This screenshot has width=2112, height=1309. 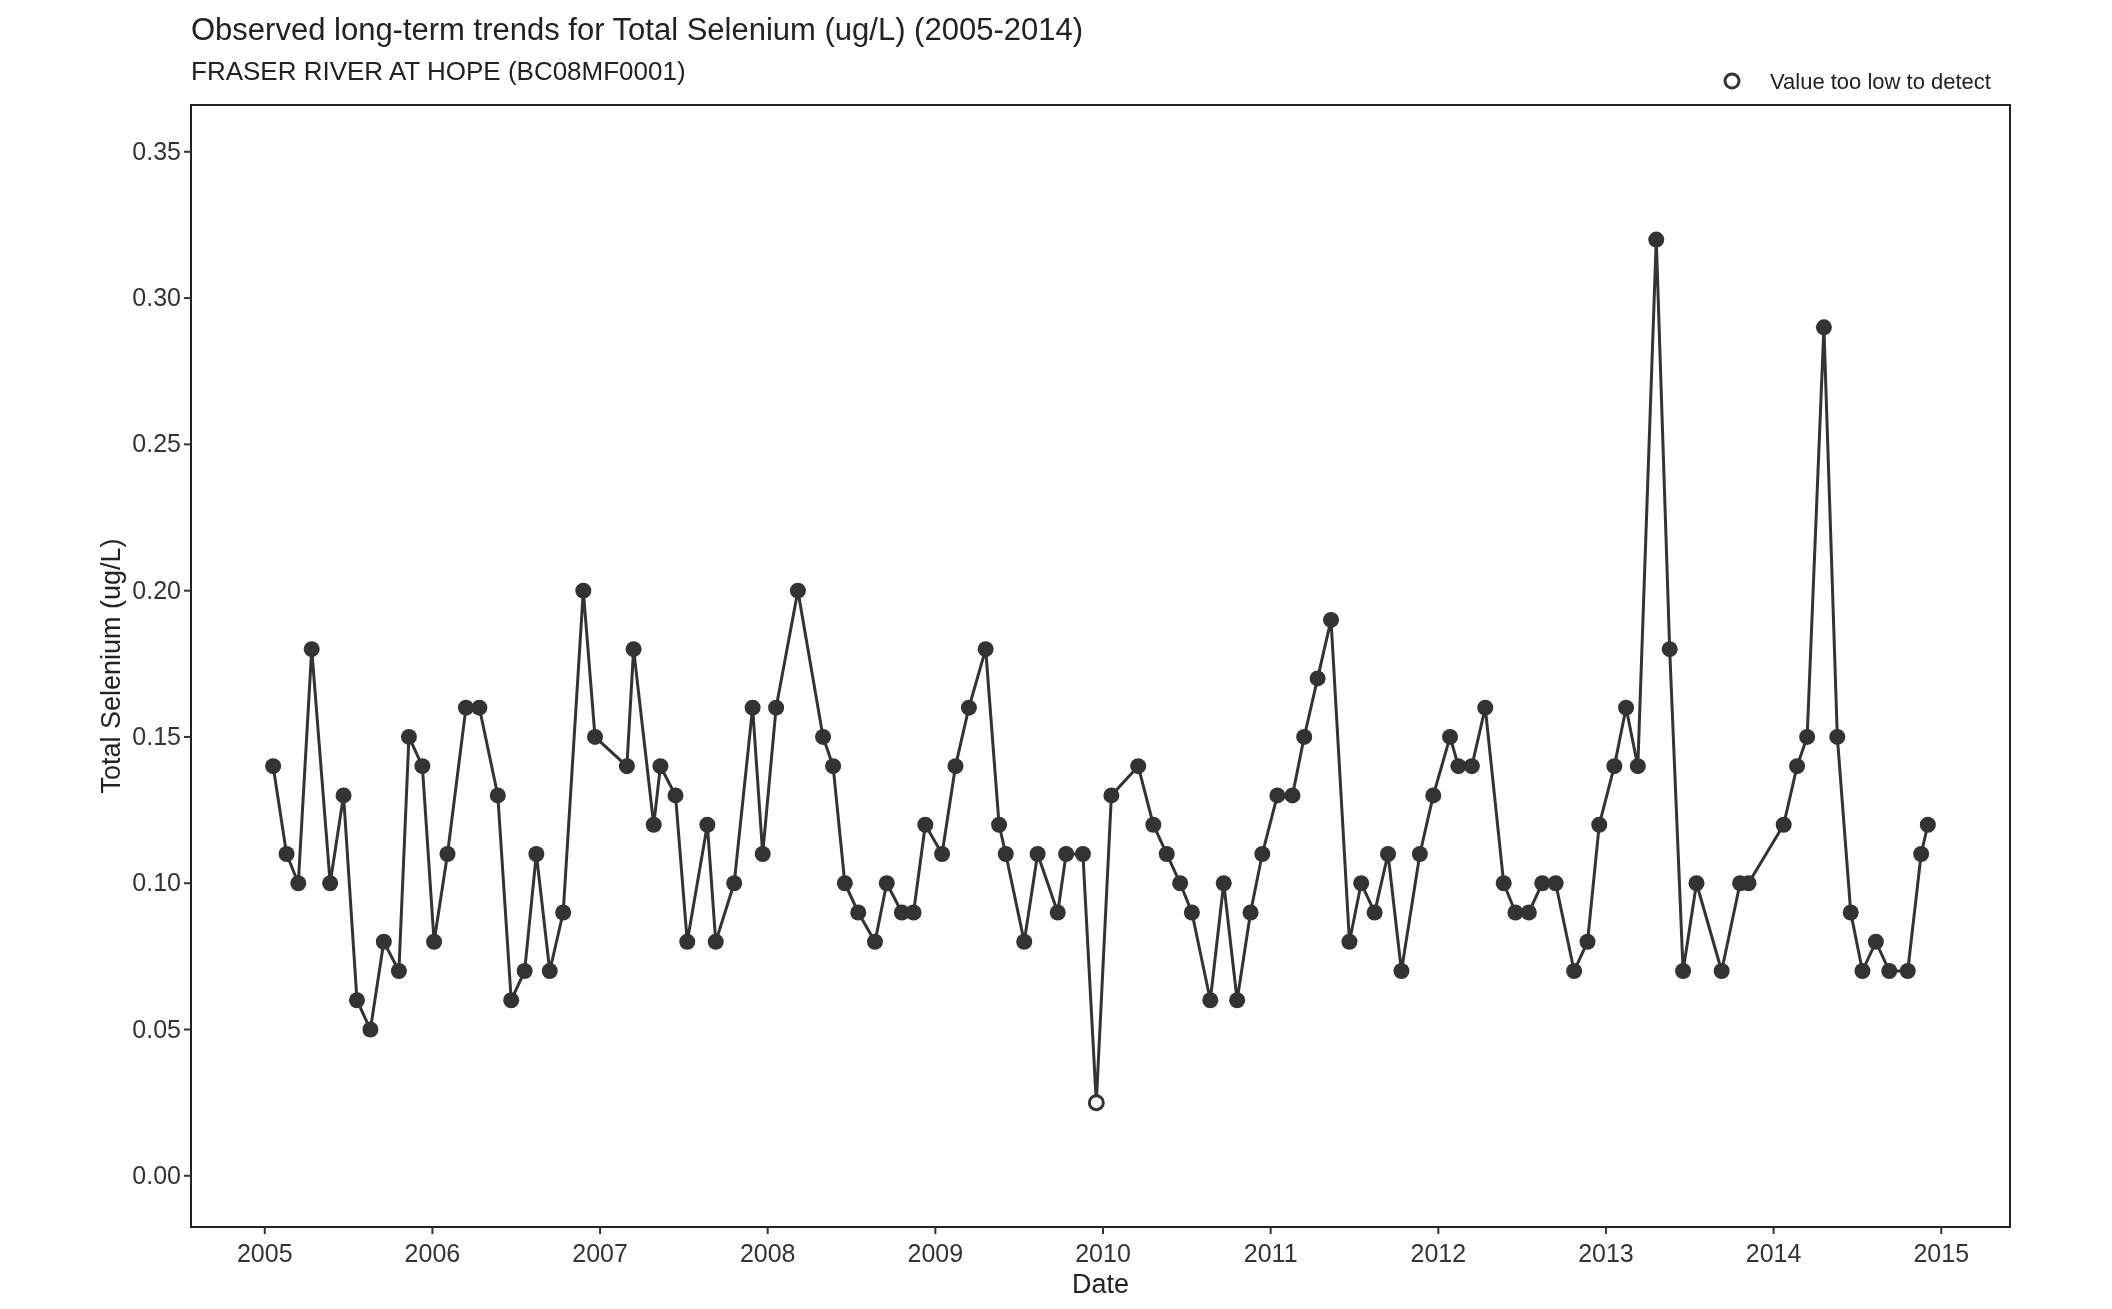 I want to click on x-tick-label: 2008, so click(x=767, y=1253).